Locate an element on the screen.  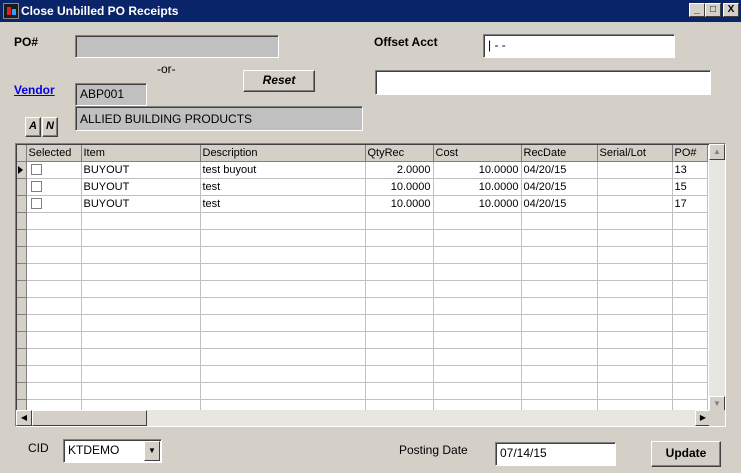
col-header-recdate: RecDate is located at coordinates (559, 153).